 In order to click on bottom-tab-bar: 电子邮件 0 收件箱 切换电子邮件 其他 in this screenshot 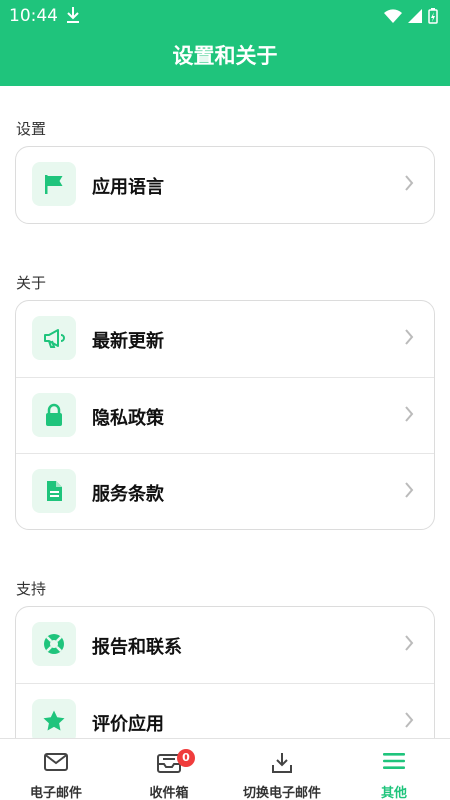, I will do `click(225, 769)`.